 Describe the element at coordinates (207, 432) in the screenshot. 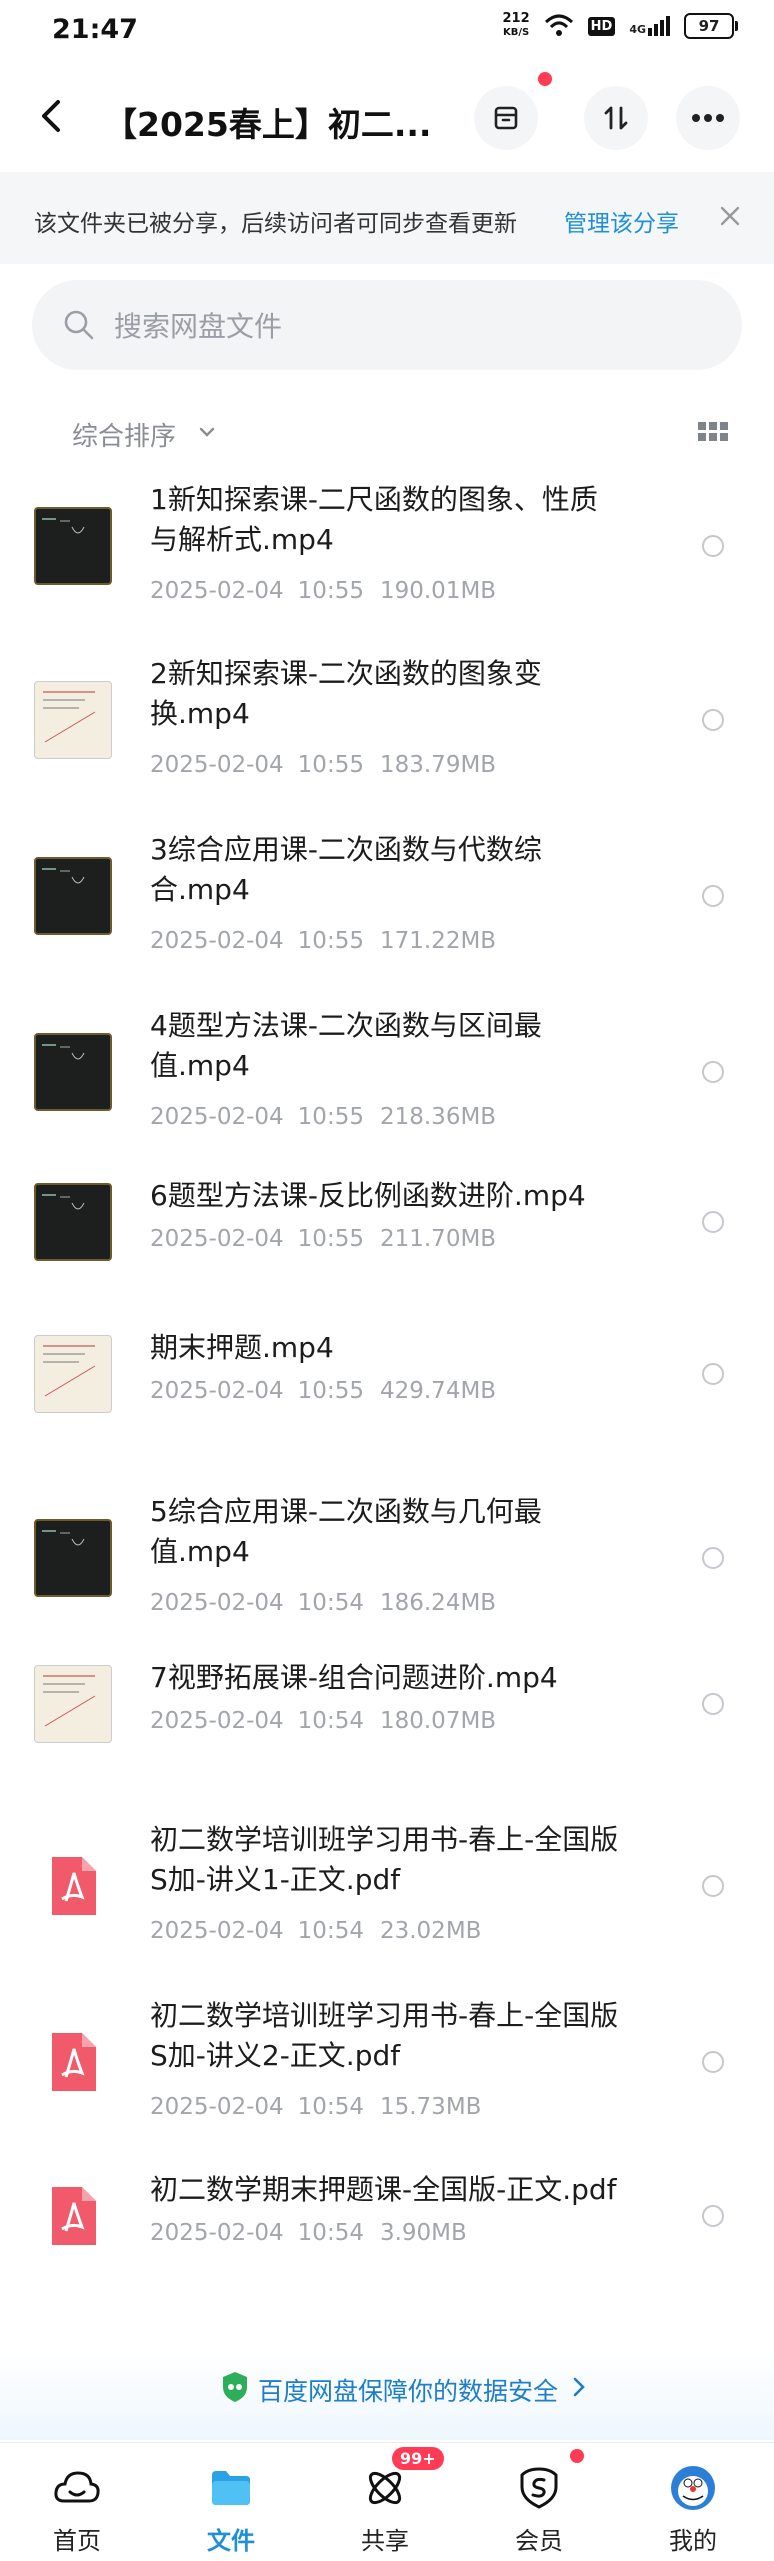

I see `chevron-down-icon` at that location.